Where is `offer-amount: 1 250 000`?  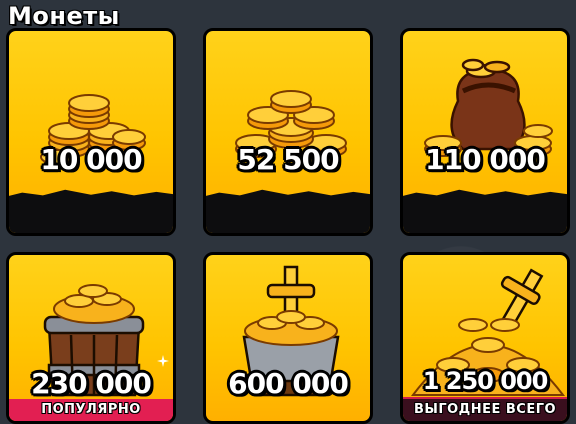
offer-amount: 1 250 000 is located at coordinates (485, 381).